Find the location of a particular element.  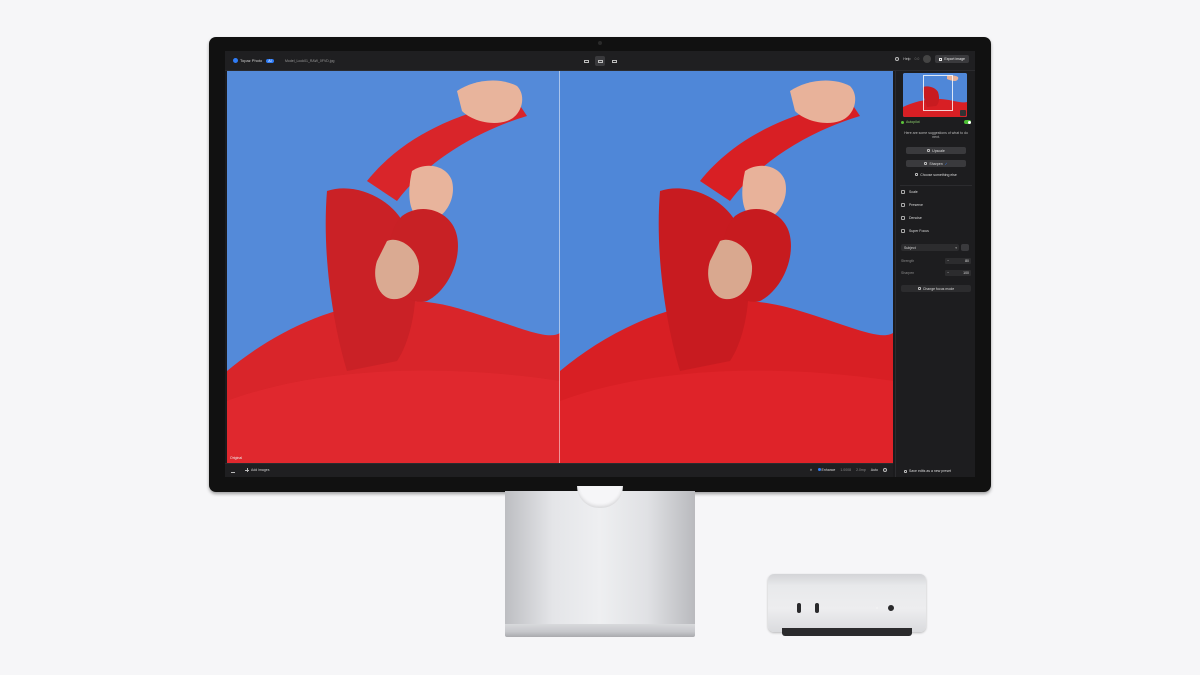

change-focus-label: Change focus mode is located at coordinates (938, 288).